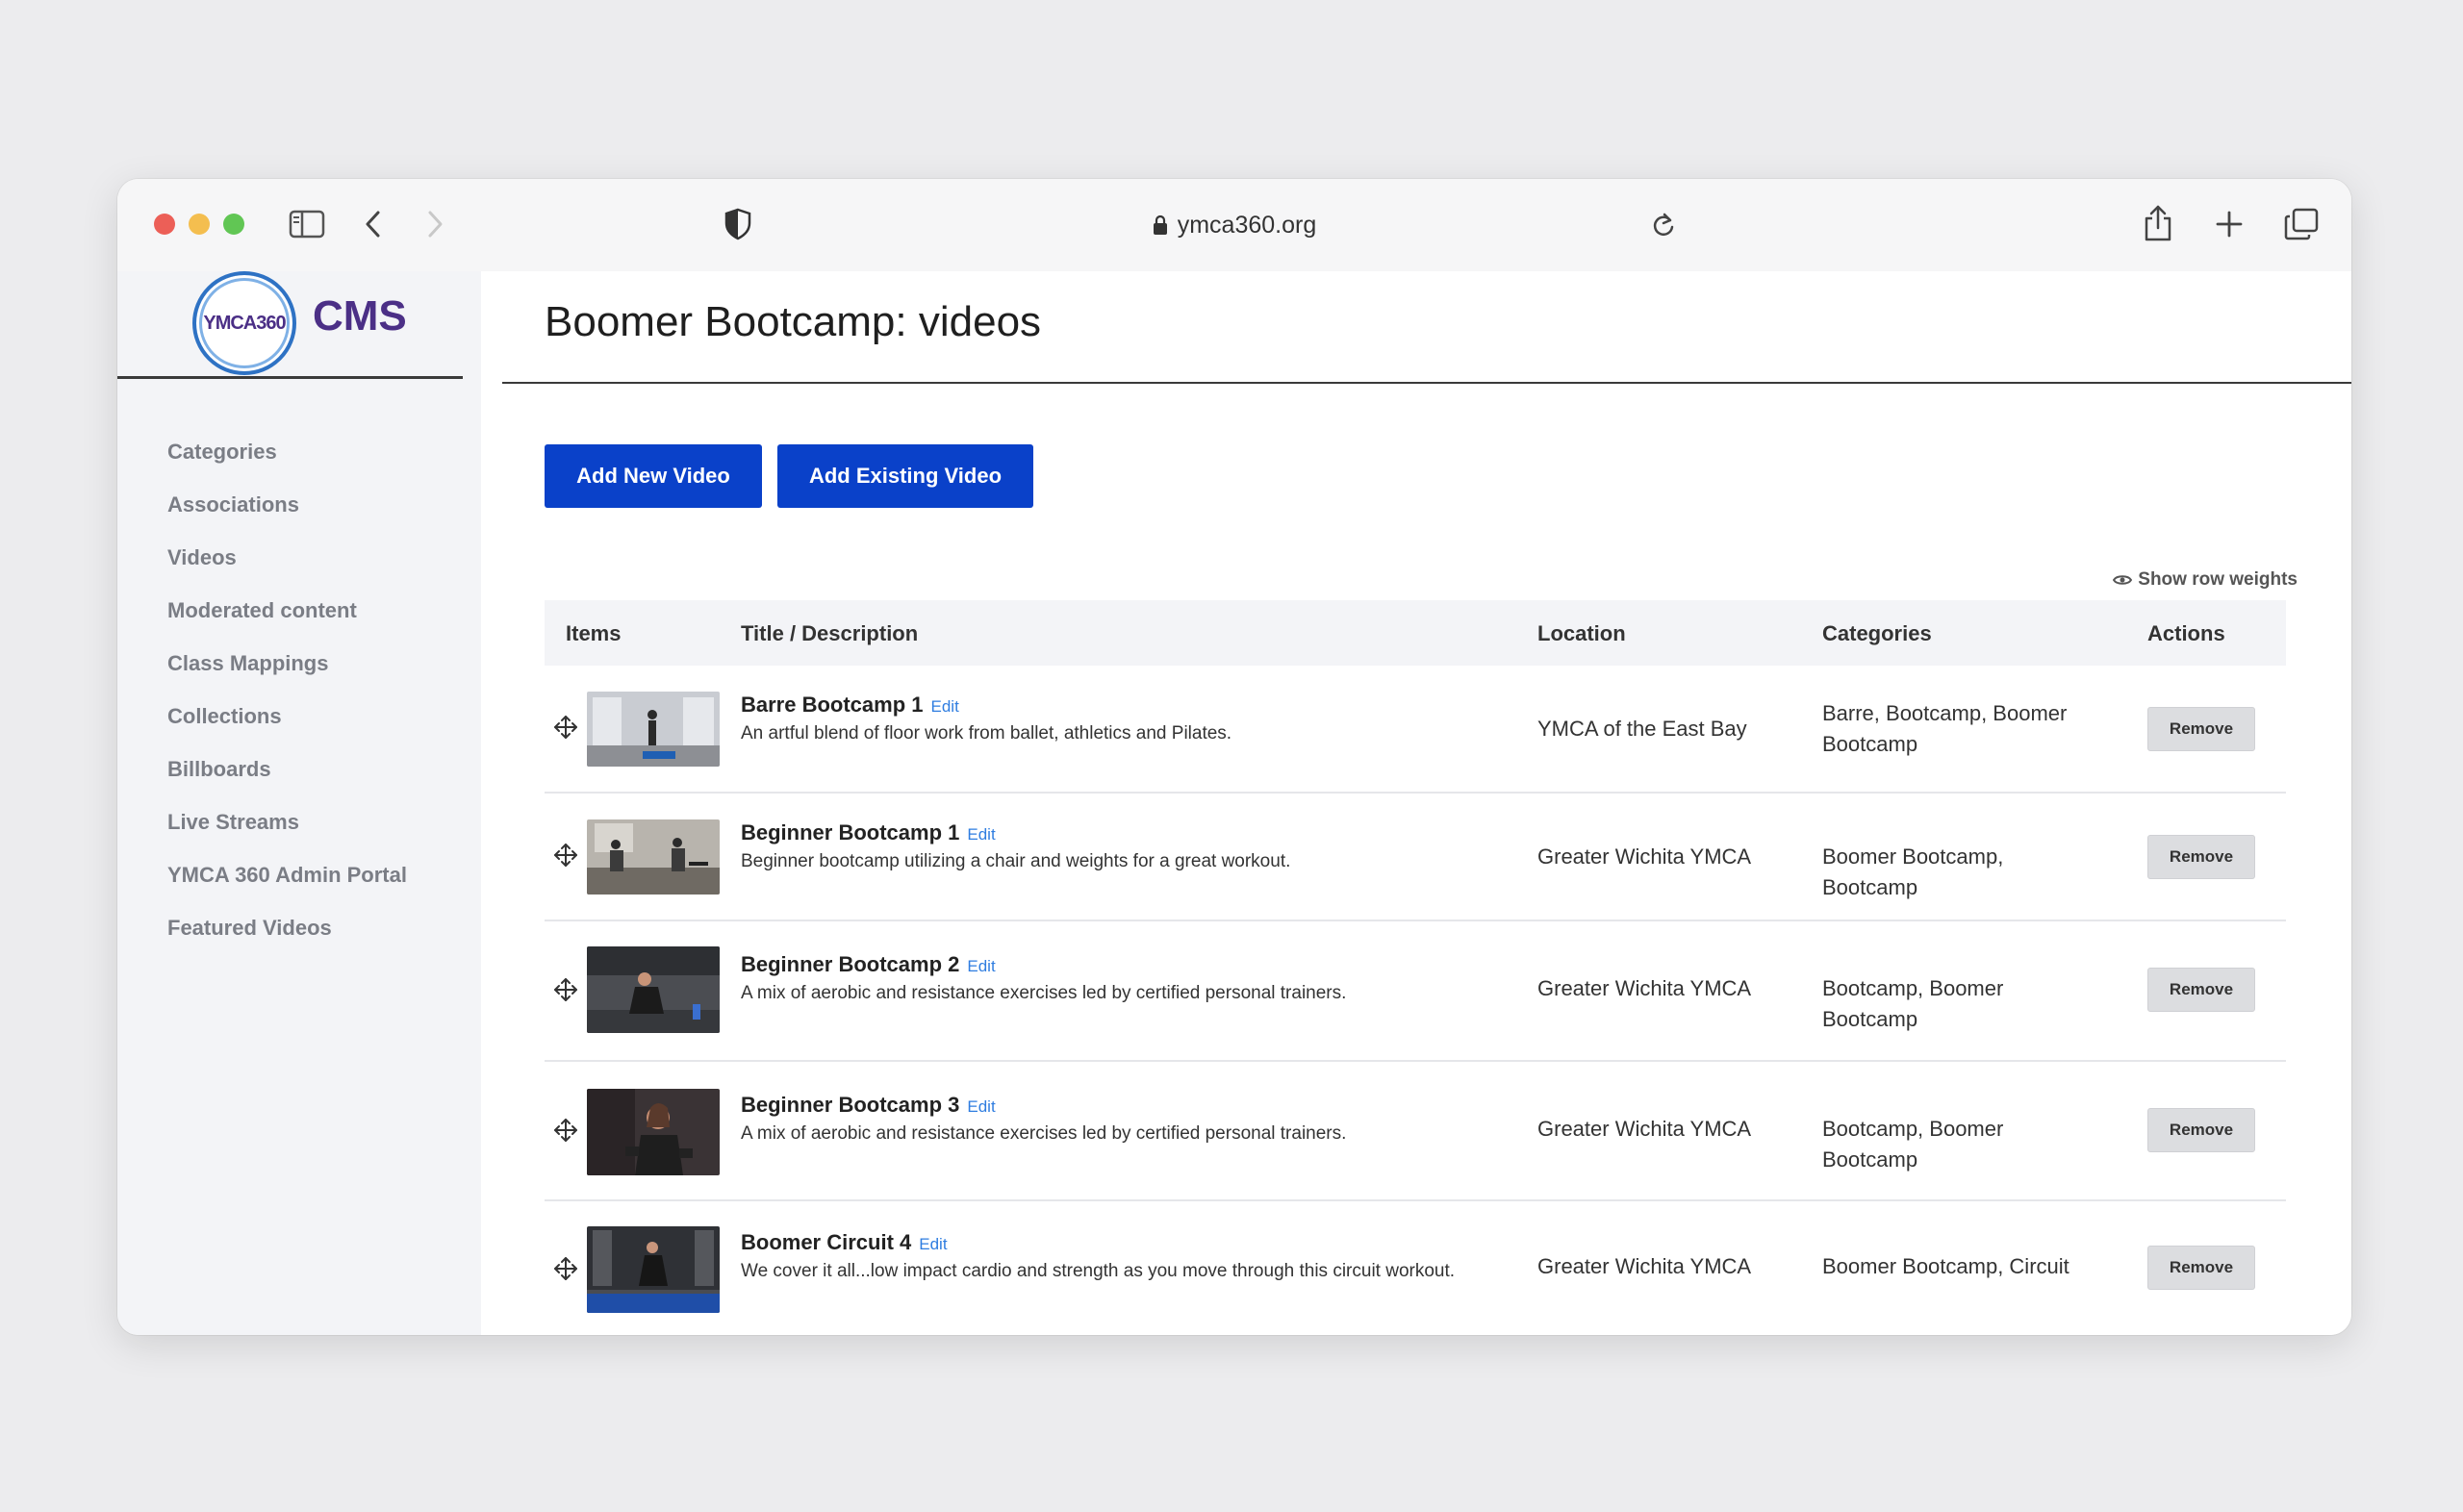 The width and height of the screenshot is (2463, 1512). I want to click on sidebar-toggle-icon, so click(307, 225).